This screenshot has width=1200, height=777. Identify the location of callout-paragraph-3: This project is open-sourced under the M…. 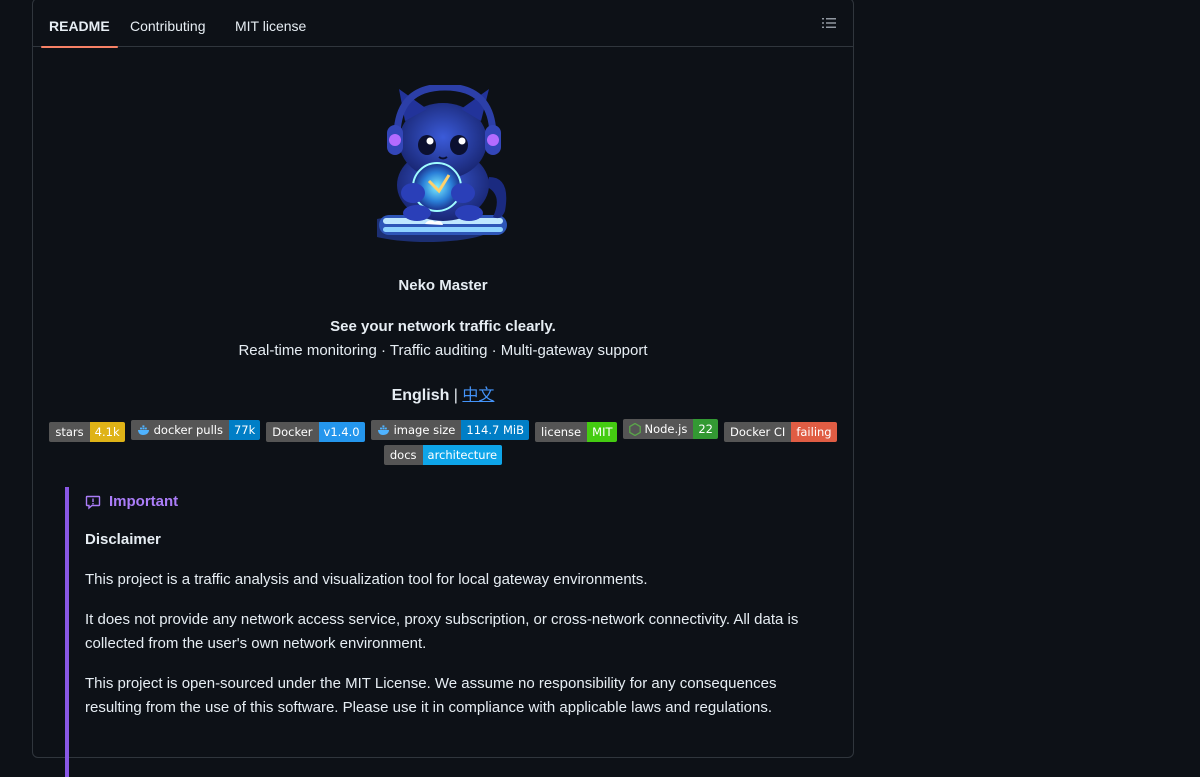
(431, 695).